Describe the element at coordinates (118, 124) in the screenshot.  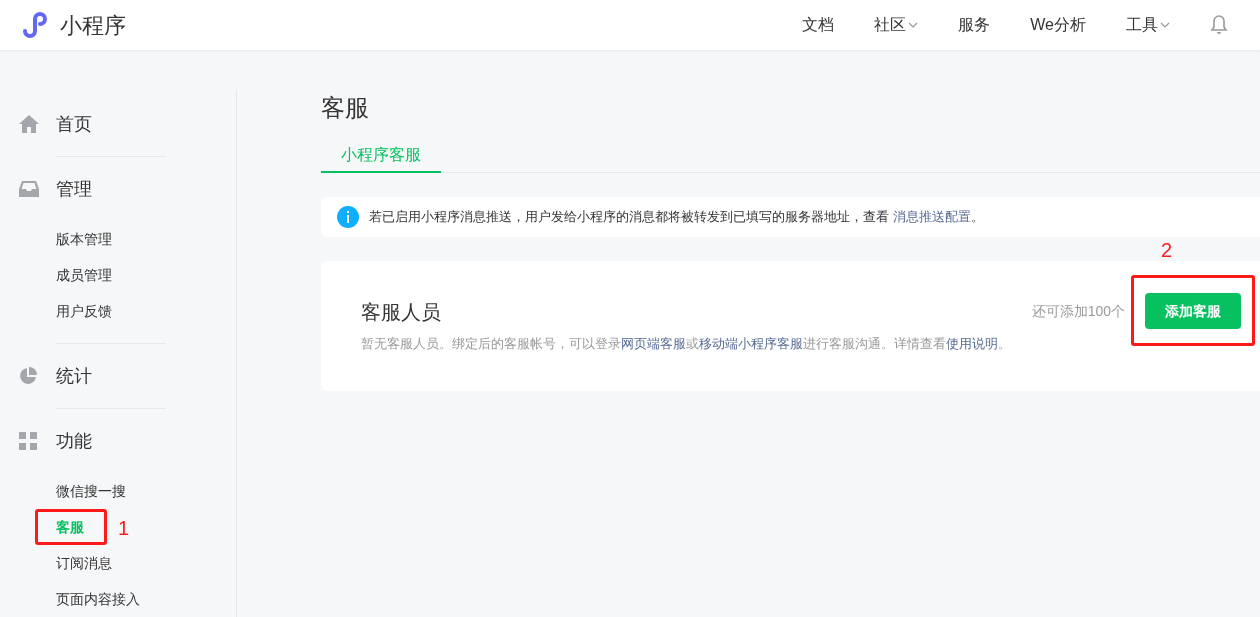
I see `sidebar-section: 首页` at that location.